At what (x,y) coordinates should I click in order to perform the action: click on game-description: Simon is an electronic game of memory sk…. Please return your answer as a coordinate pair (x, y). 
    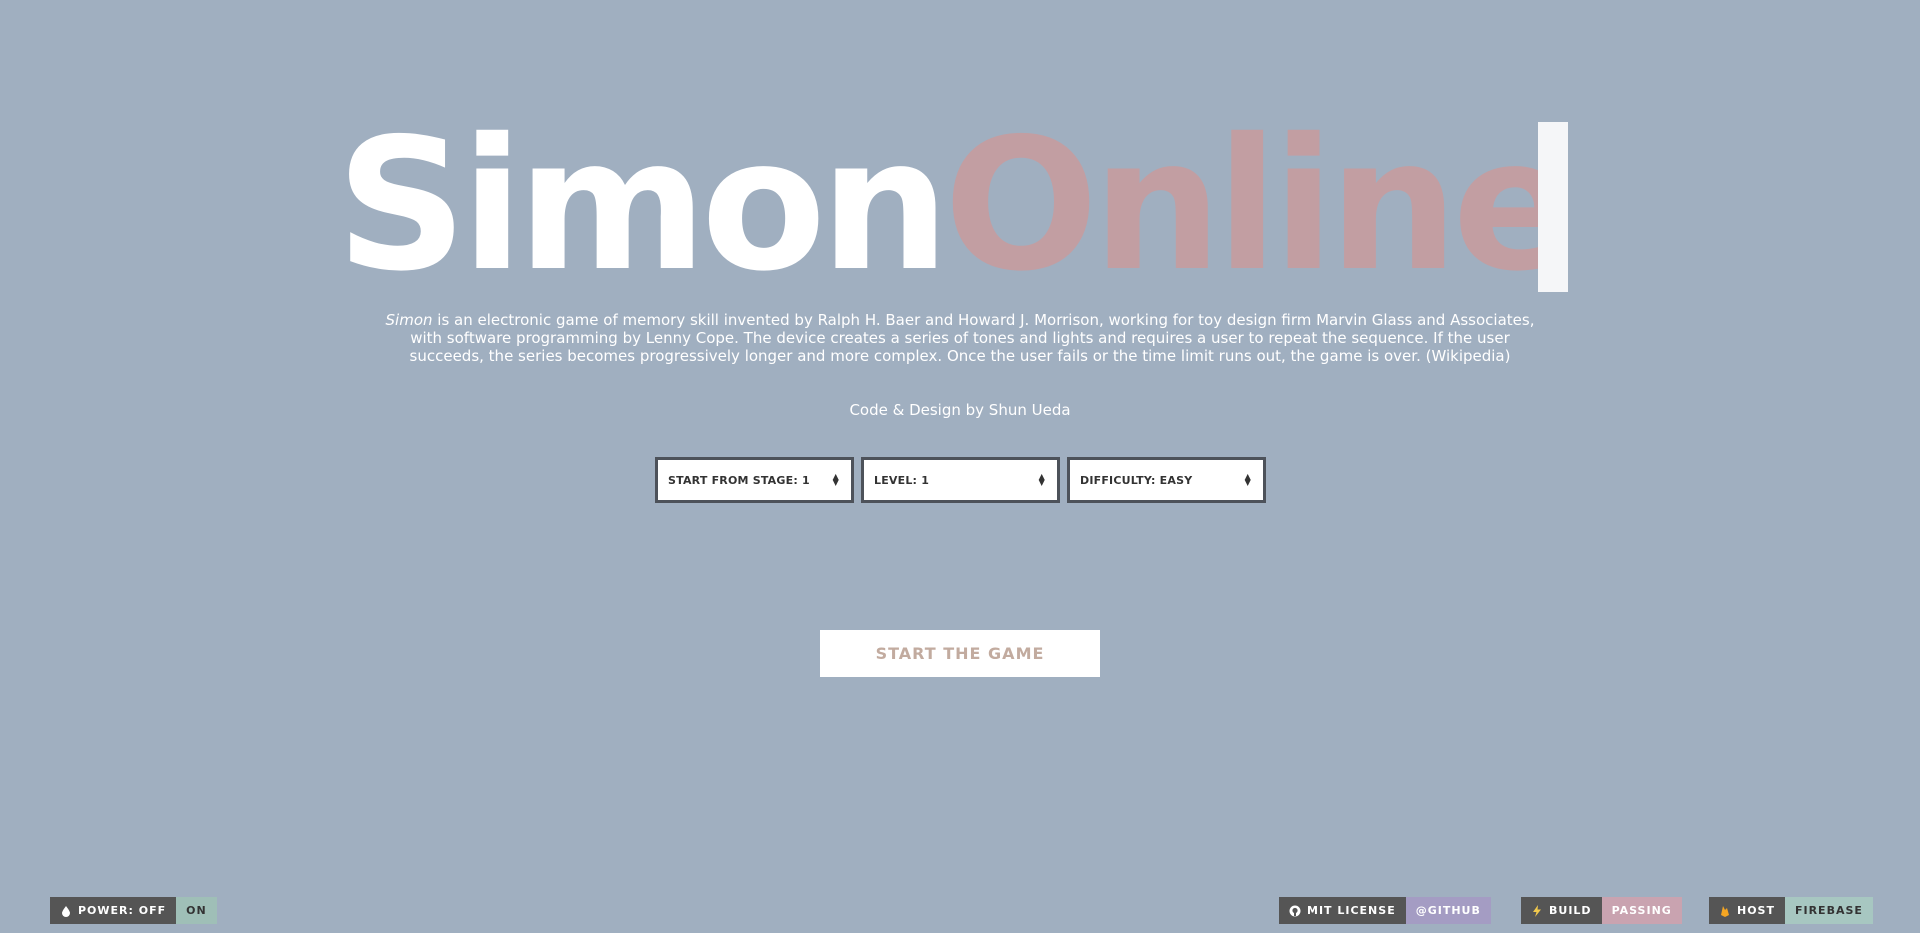
    Looking at the image, I should click on (960, 338).